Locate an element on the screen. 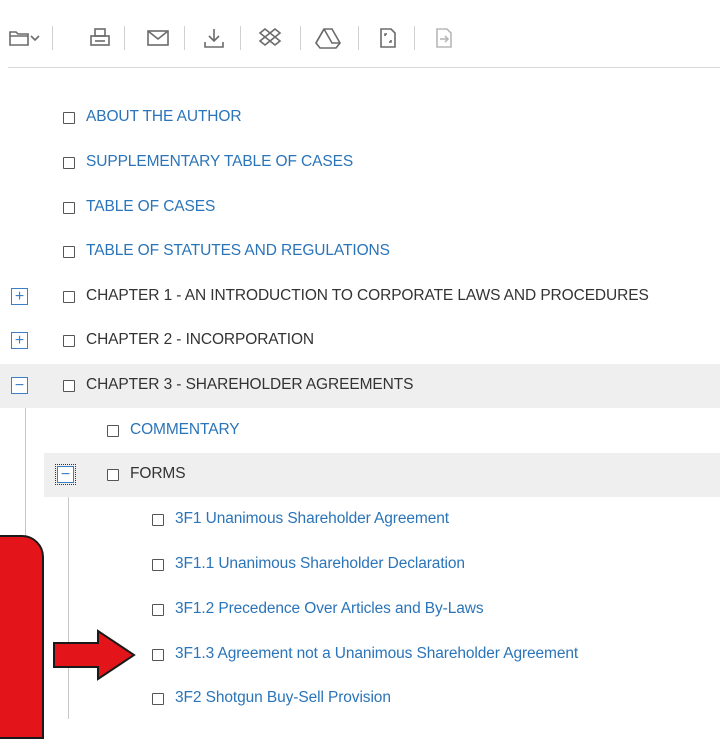 The image size is (720, 739). tree-row: COMMENTARY is located at coordinates (360, 431).